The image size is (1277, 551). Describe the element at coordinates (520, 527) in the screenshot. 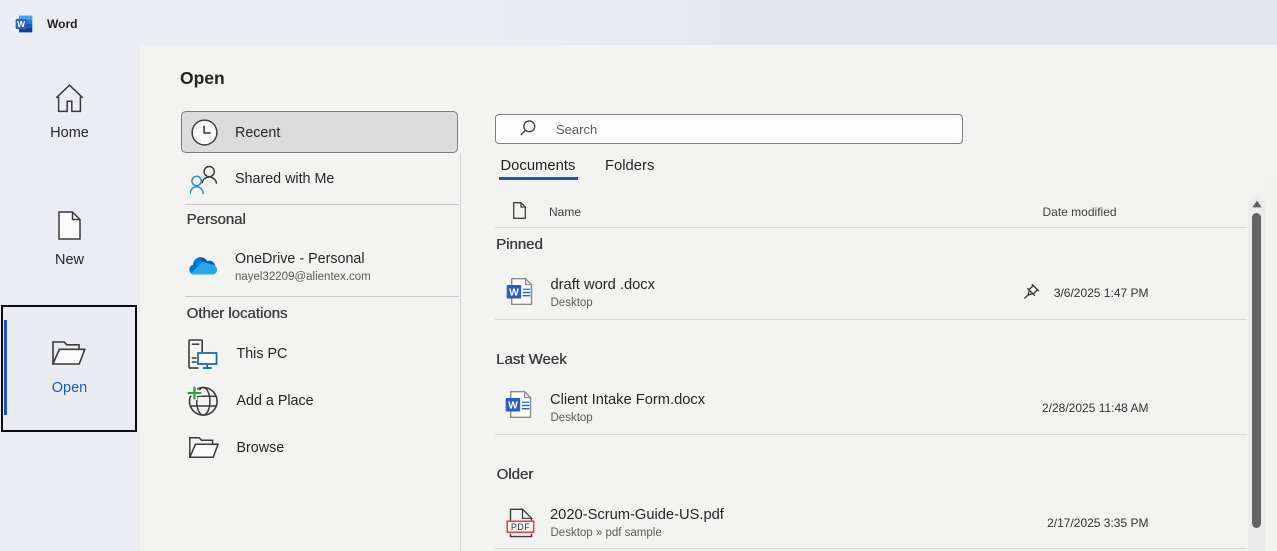

I see `svg-text: PDF` at that location.